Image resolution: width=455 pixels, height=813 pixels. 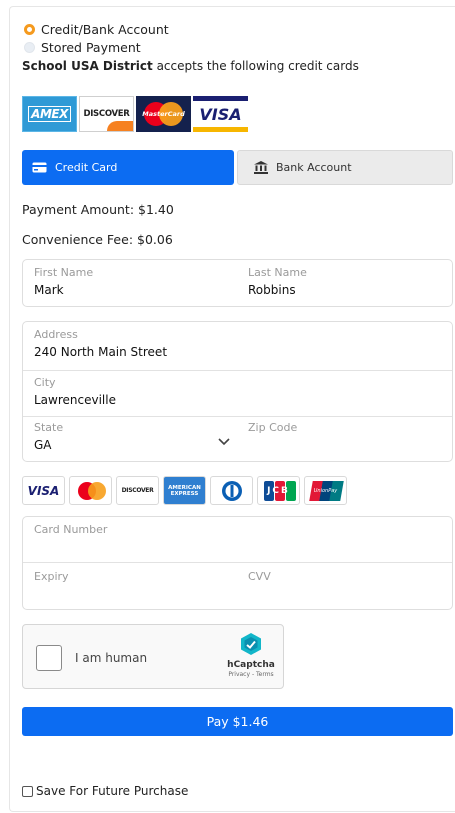 What do you see at coordinates (277, 272) in the screenshot?
I see `last-name-label: Last Name` at bounding box center [277, 272].